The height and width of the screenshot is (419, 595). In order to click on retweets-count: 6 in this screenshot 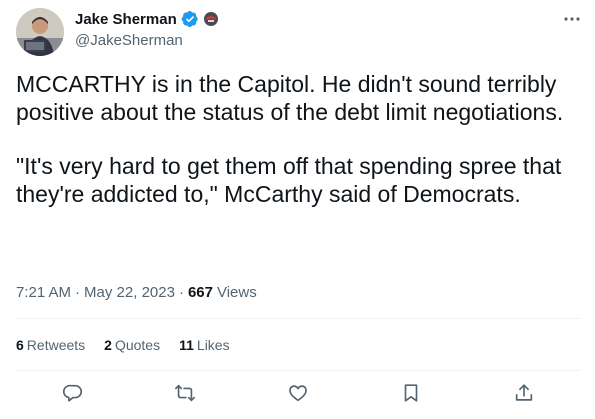, I will do `click(20, 345)`.